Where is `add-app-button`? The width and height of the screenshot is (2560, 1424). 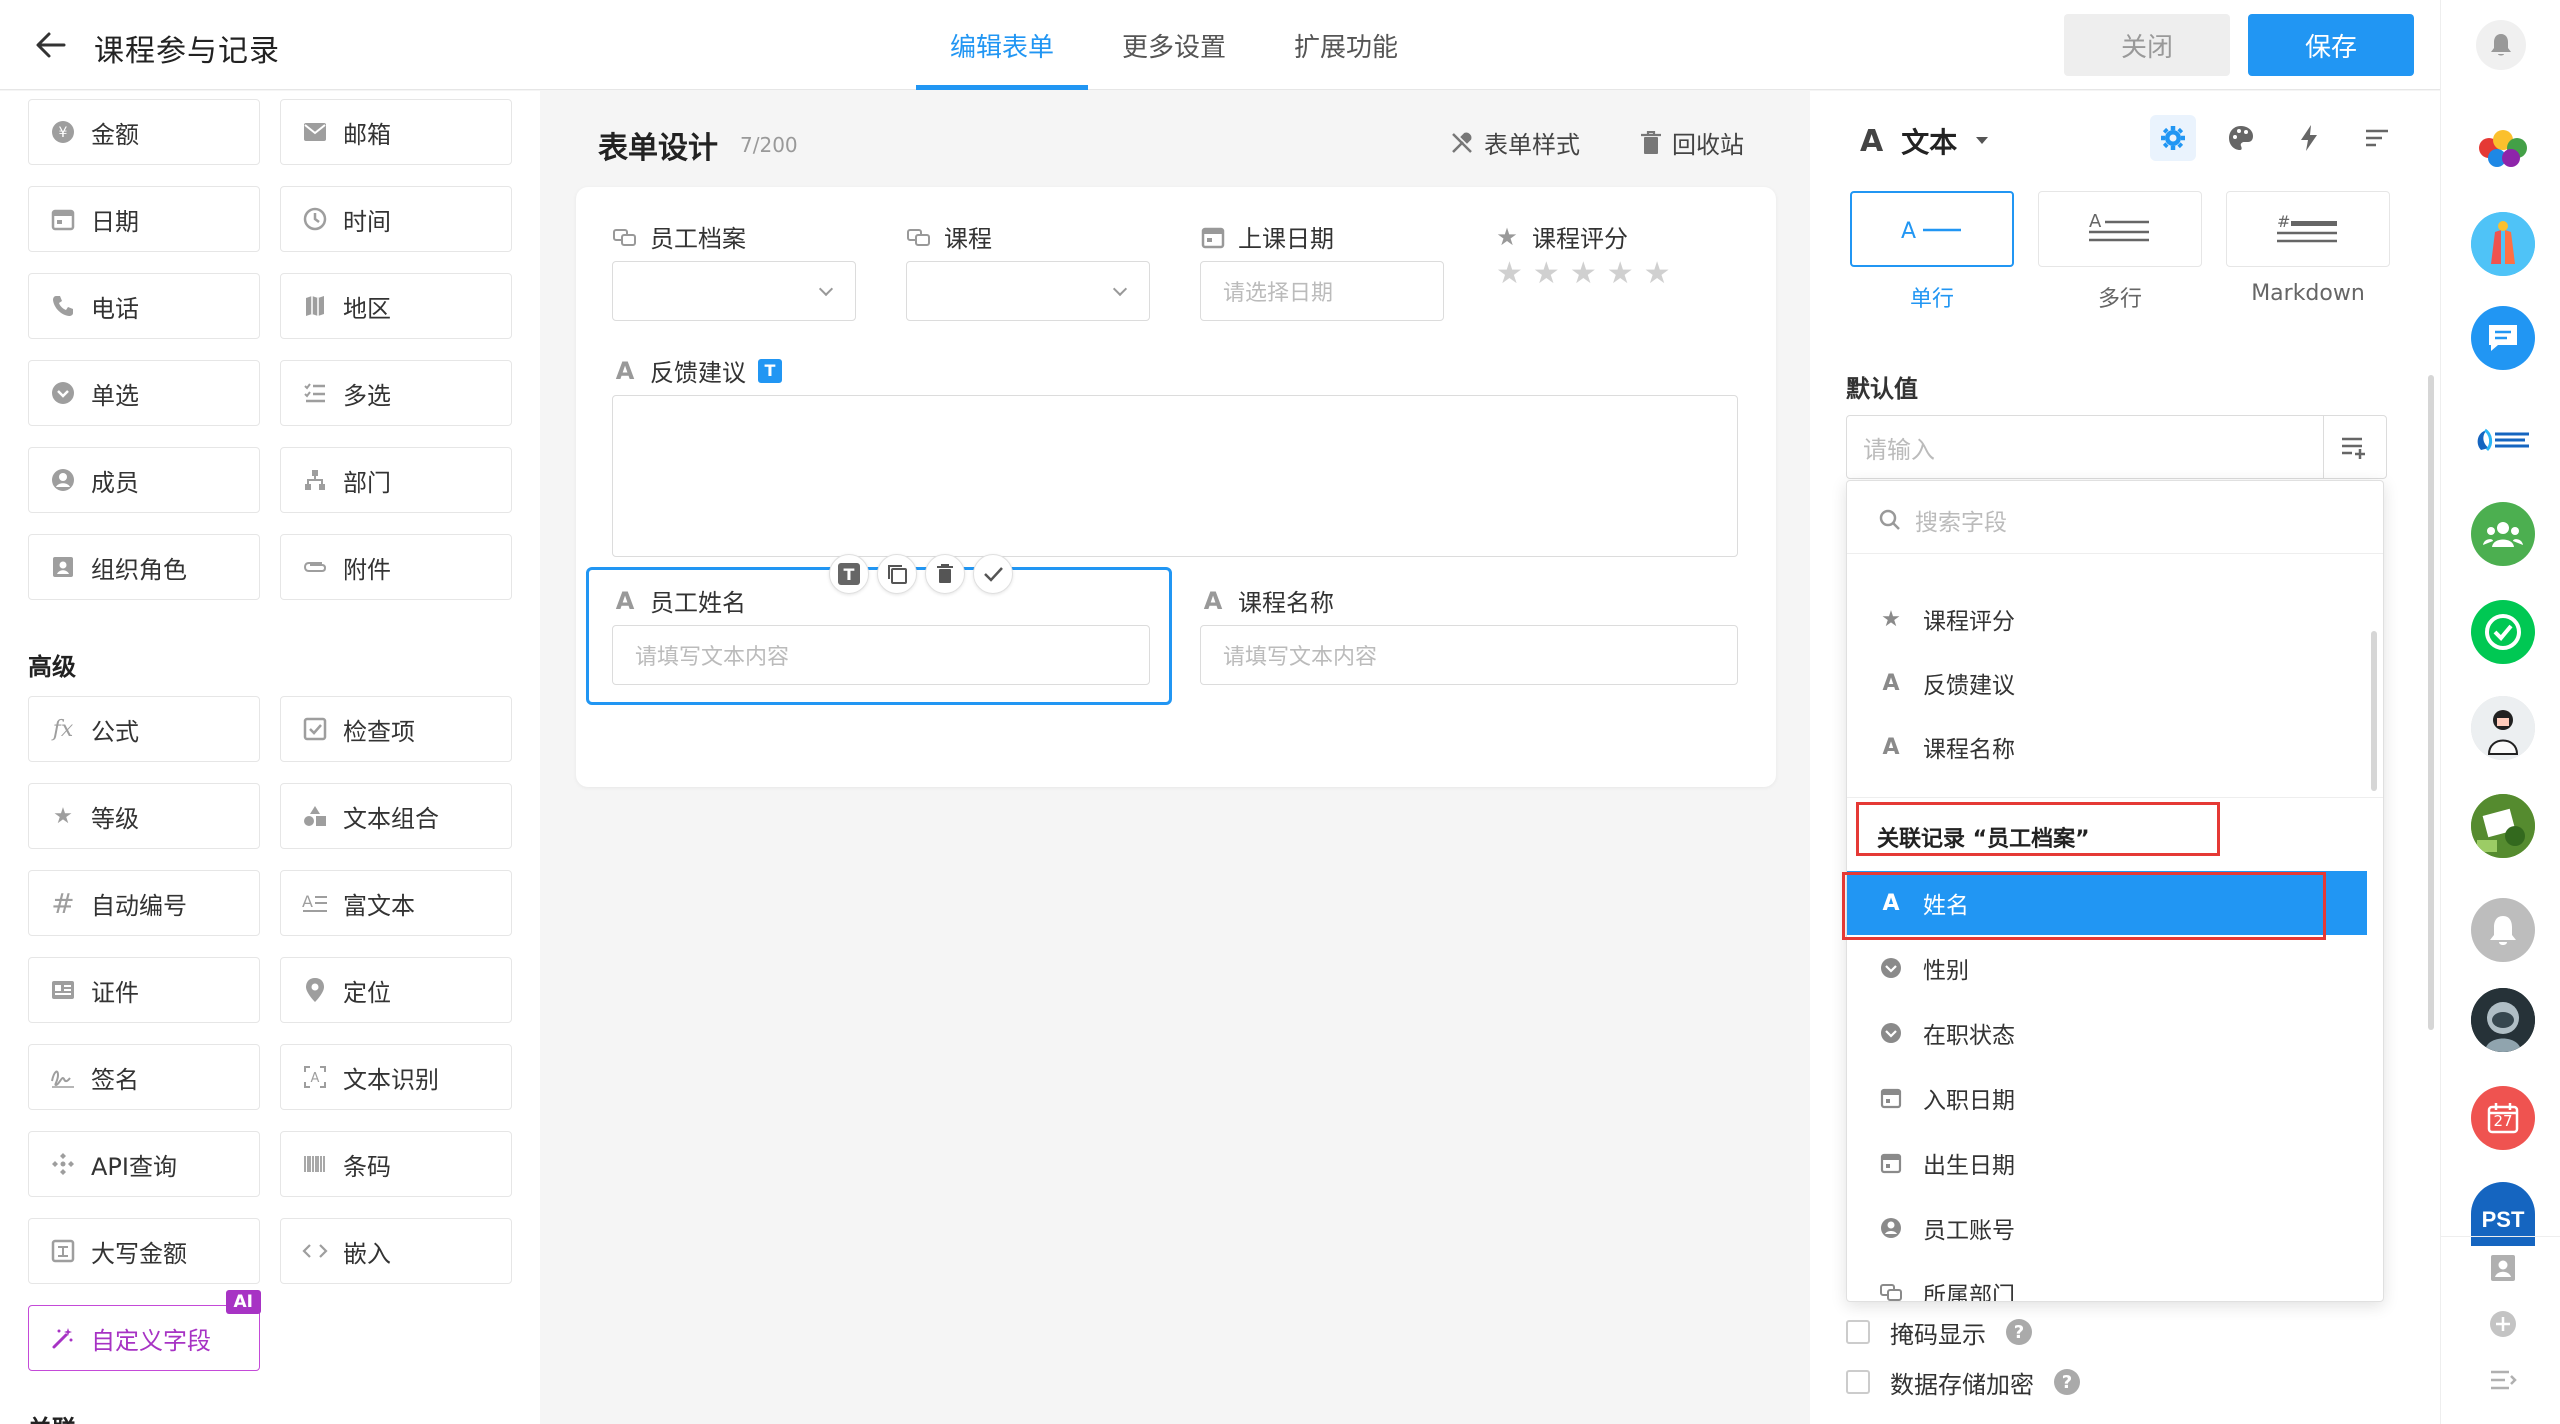
add-app-button is located at coordinates (2503, 1324).